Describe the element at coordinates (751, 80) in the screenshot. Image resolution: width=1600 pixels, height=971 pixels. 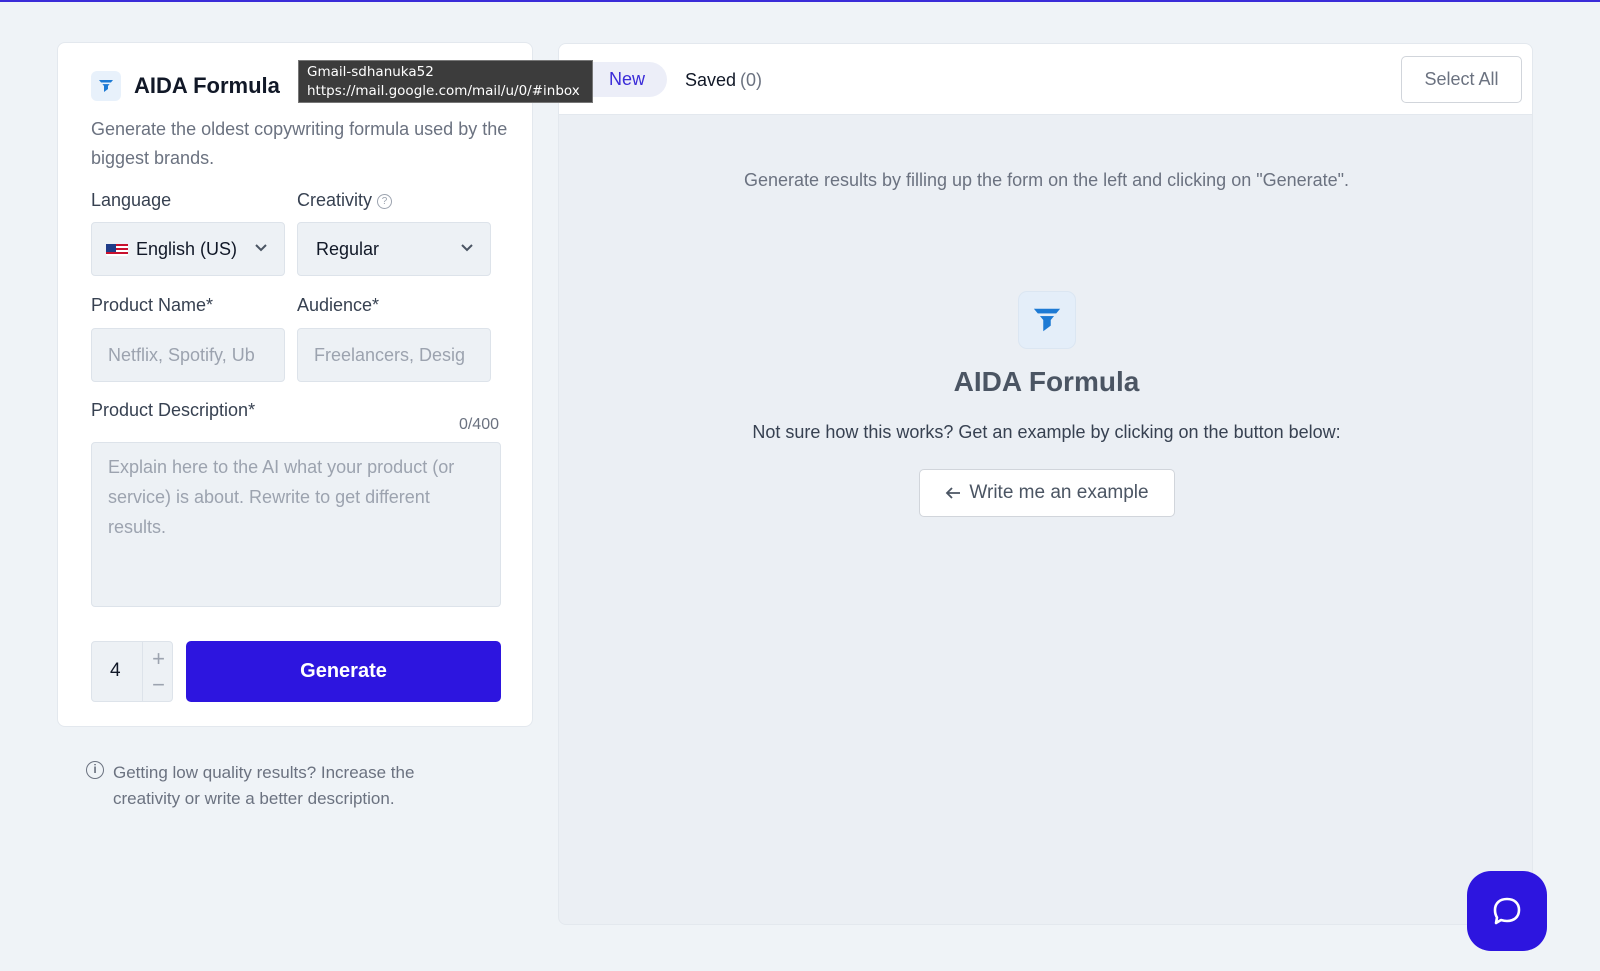
I see `saved-count: (0)` at that location.